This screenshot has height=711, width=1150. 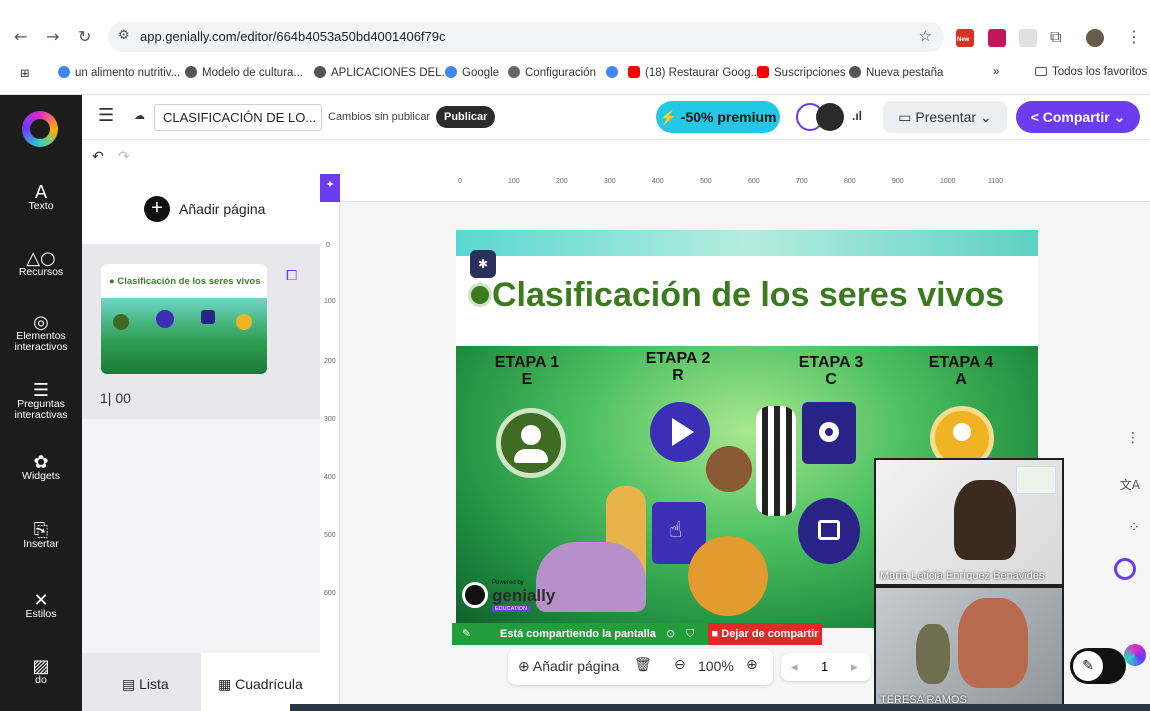 What do you see at coordinates (291, 276) in the screenshot?
I see `page-options-icon: ⧠` at bounding box center [291, 276].